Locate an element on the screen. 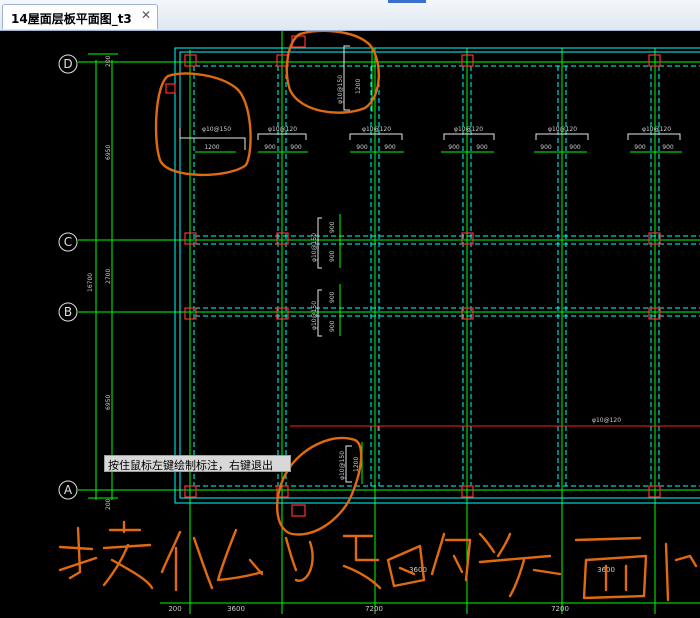 Image resolution: width=700 pixels, height=618 pixels. tab-bar-indicator is located at coordinates (407, 1).